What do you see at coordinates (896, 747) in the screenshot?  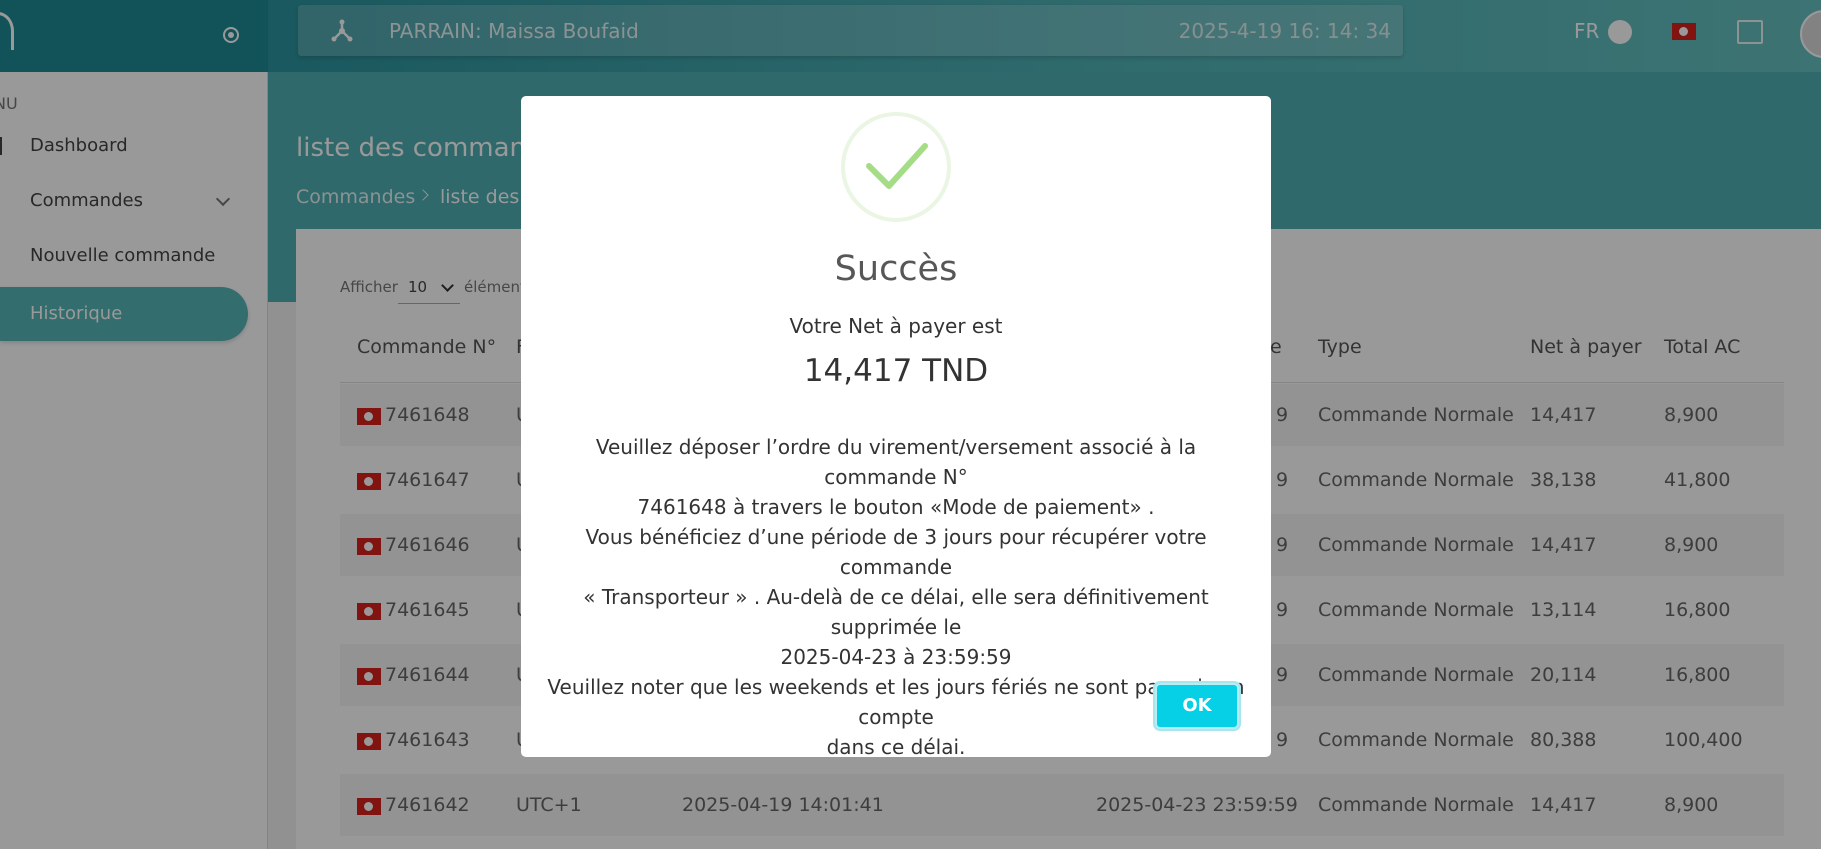 I see `dialog-message-line: dans ce délai.` at bounding box center [896, 747].